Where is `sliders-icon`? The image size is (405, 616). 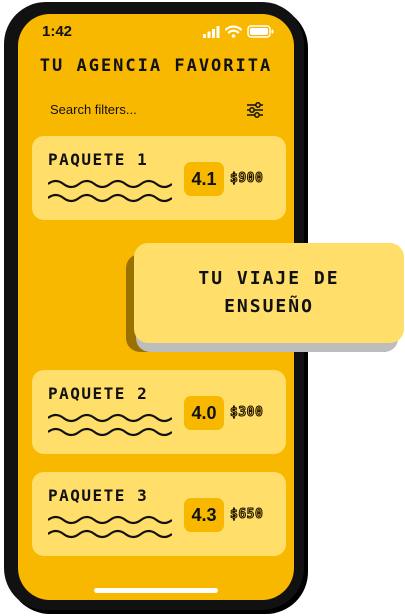
sliders-icon is located at coordinates (255, 110).